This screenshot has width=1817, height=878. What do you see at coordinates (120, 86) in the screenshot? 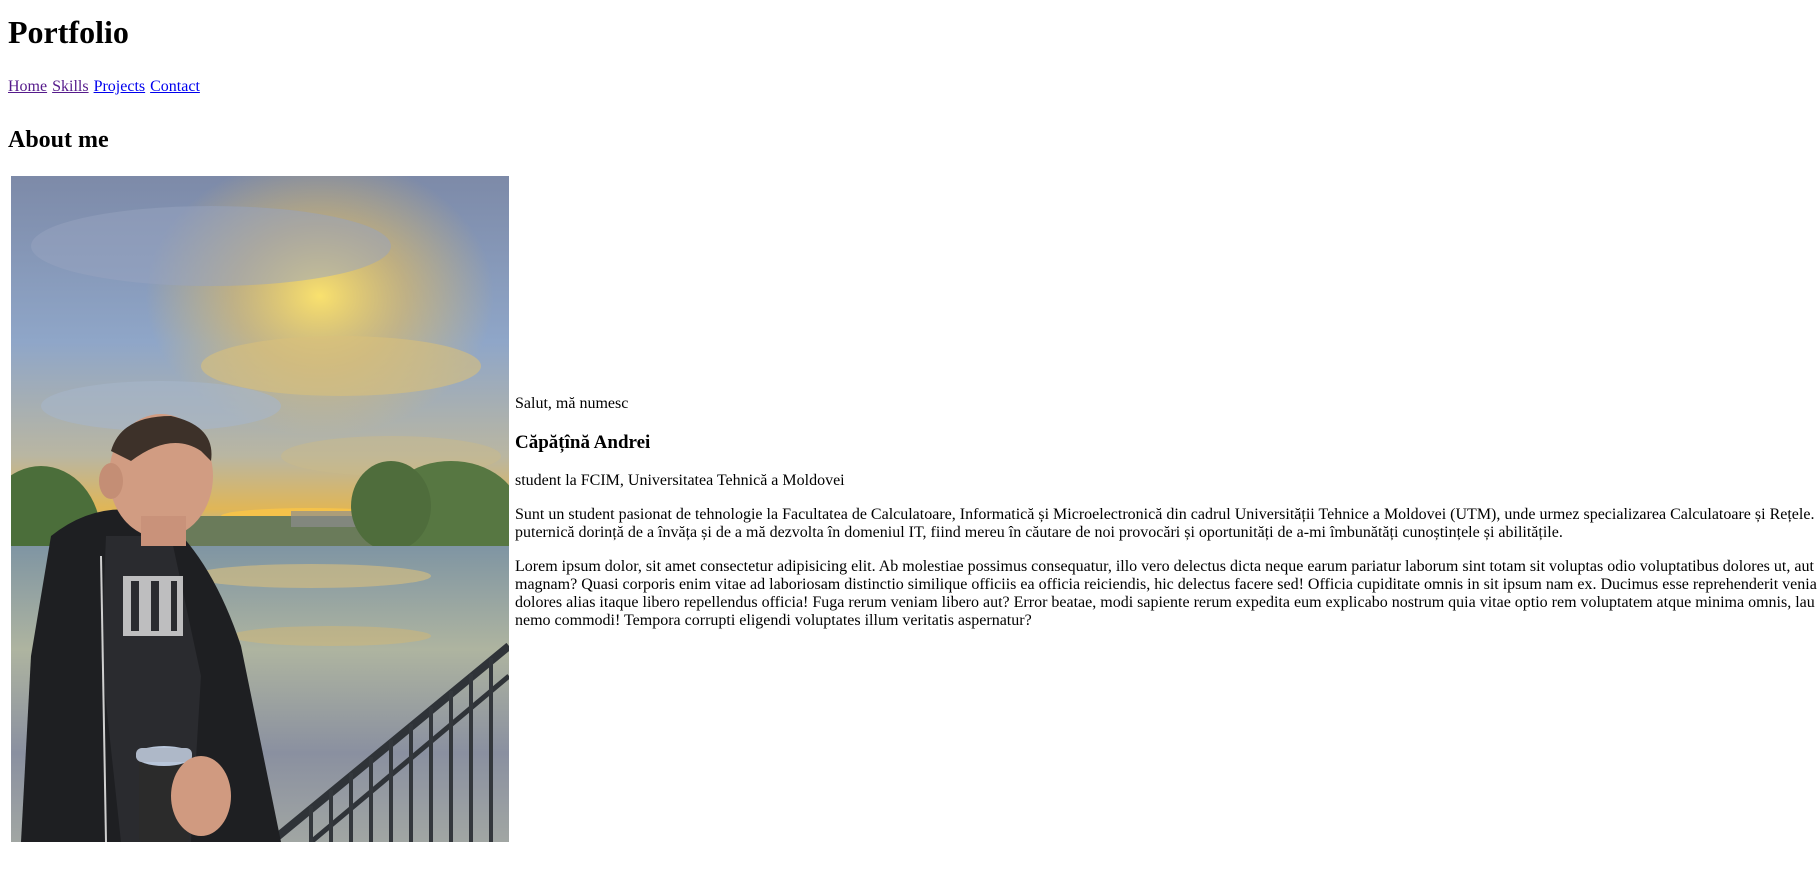
I see `nav-link-projects: Projects` at bounding box center [120, 86].